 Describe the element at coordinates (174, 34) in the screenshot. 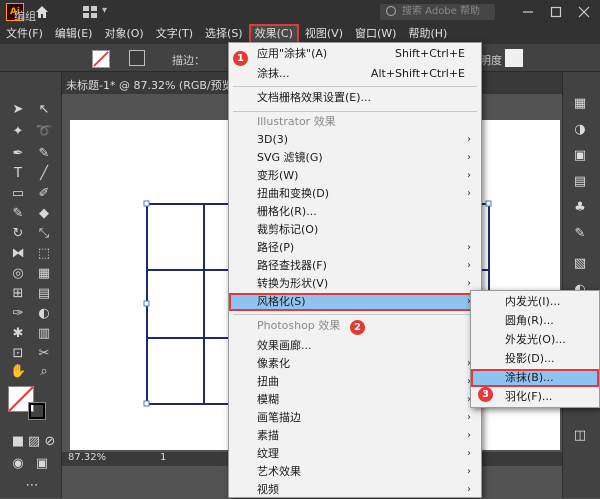

I see `menu-type: 文字(T)` at that location.